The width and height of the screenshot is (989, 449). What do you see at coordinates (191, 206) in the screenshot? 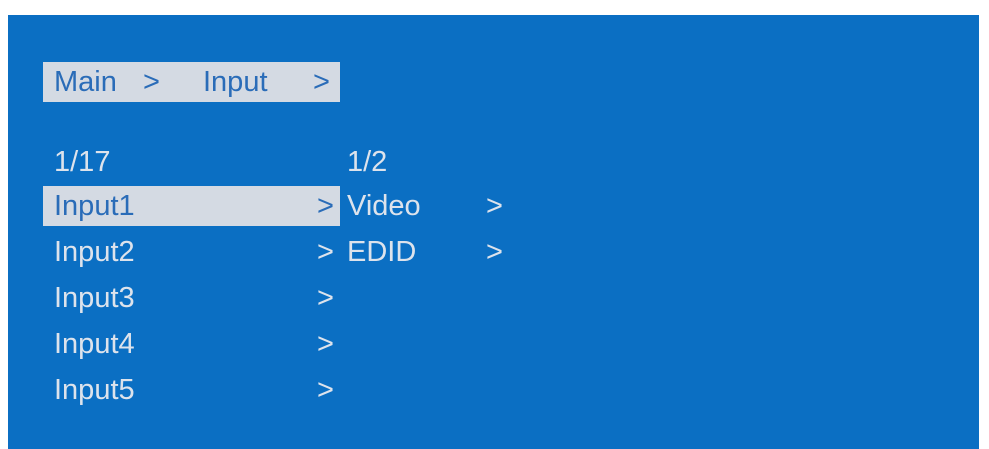
I see `input-list-item-input1: Input1 >` at bounding box center [191, 206].